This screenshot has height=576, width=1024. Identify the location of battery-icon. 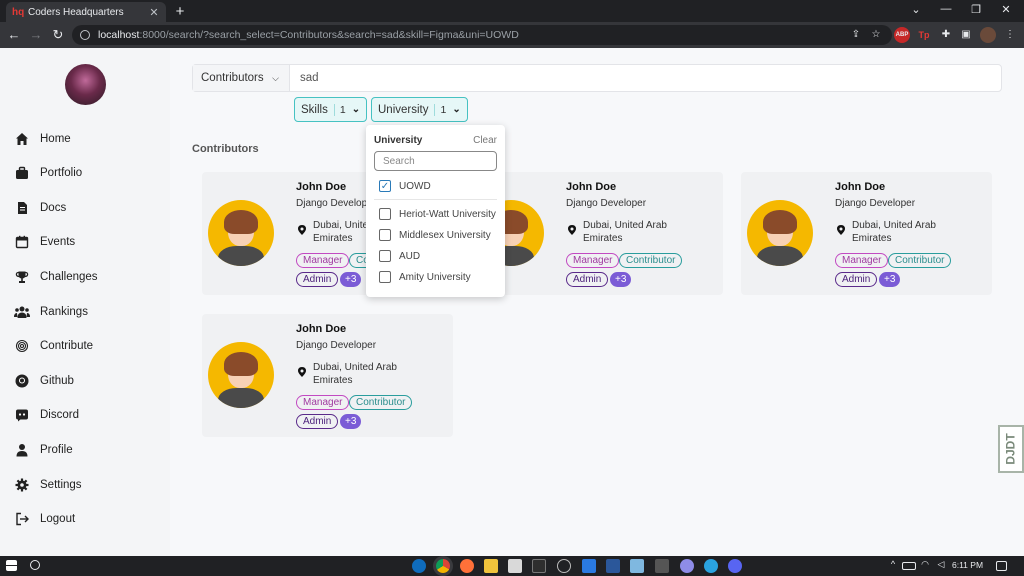
(909, 566).